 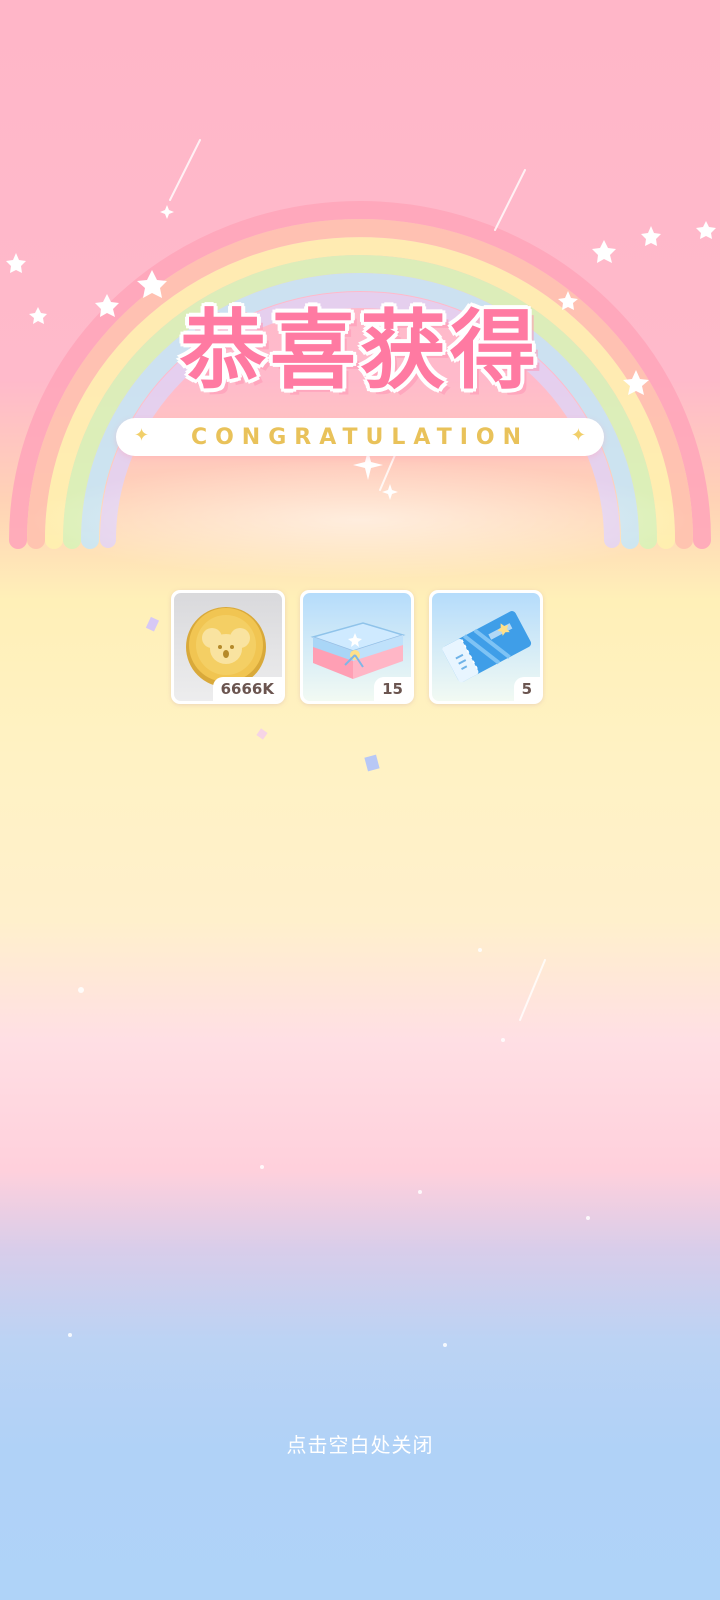 I want to click on reward-item-ticket: 5, so click(x=486, y=647).